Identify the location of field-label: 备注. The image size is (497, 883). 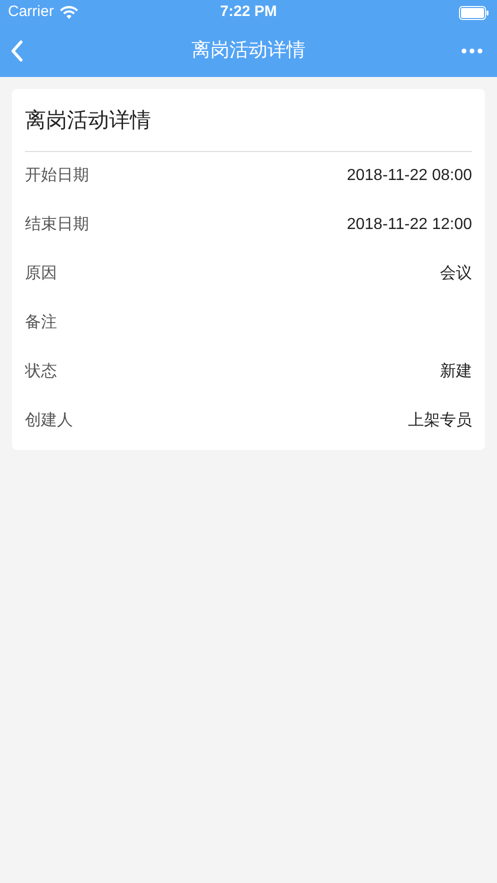
(41, 322).